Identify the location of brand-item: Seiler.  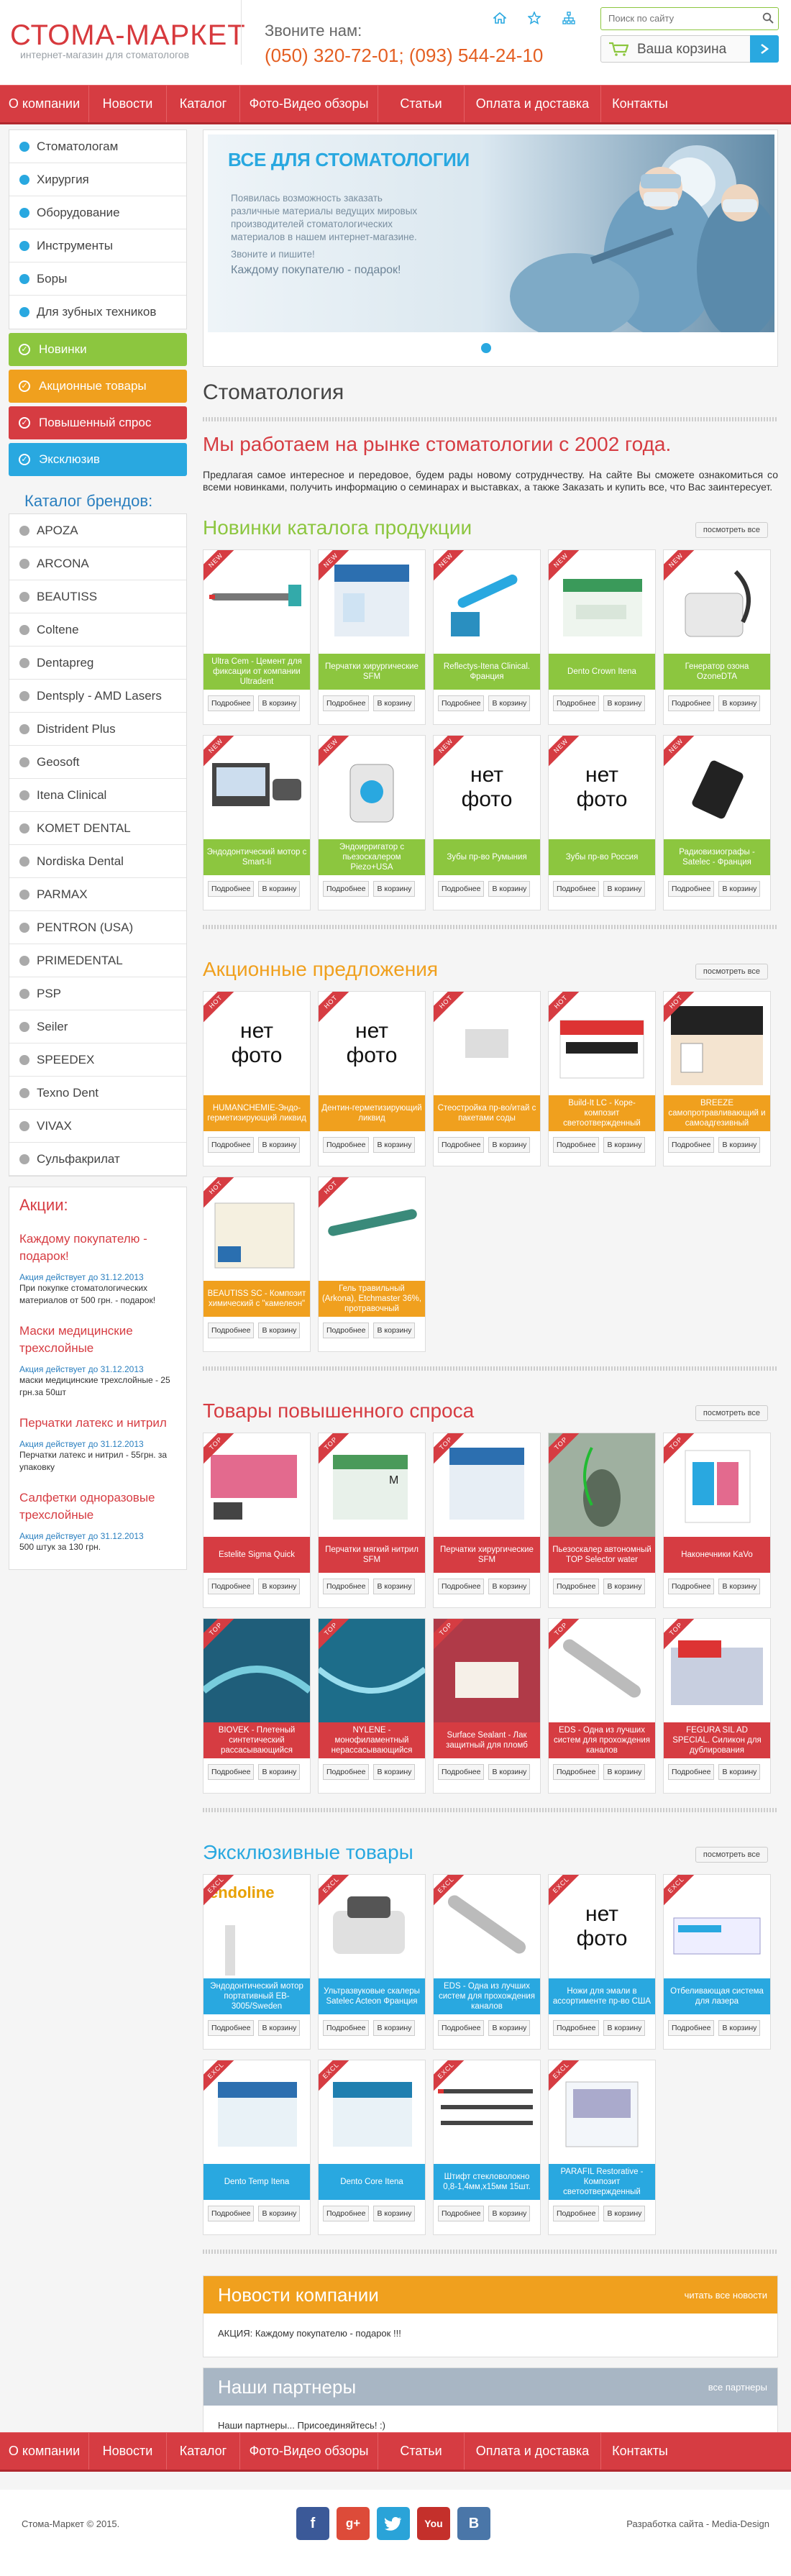
(97, 1026).